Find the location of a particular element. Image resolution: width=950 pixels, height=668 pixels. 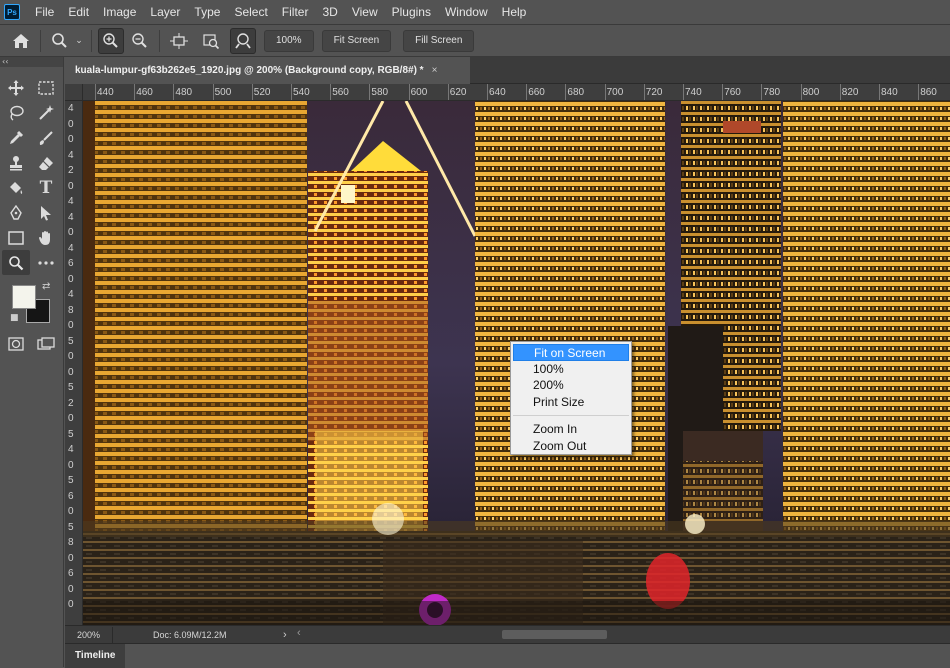

eyedropper-icon is located at coordinates (16, 137).